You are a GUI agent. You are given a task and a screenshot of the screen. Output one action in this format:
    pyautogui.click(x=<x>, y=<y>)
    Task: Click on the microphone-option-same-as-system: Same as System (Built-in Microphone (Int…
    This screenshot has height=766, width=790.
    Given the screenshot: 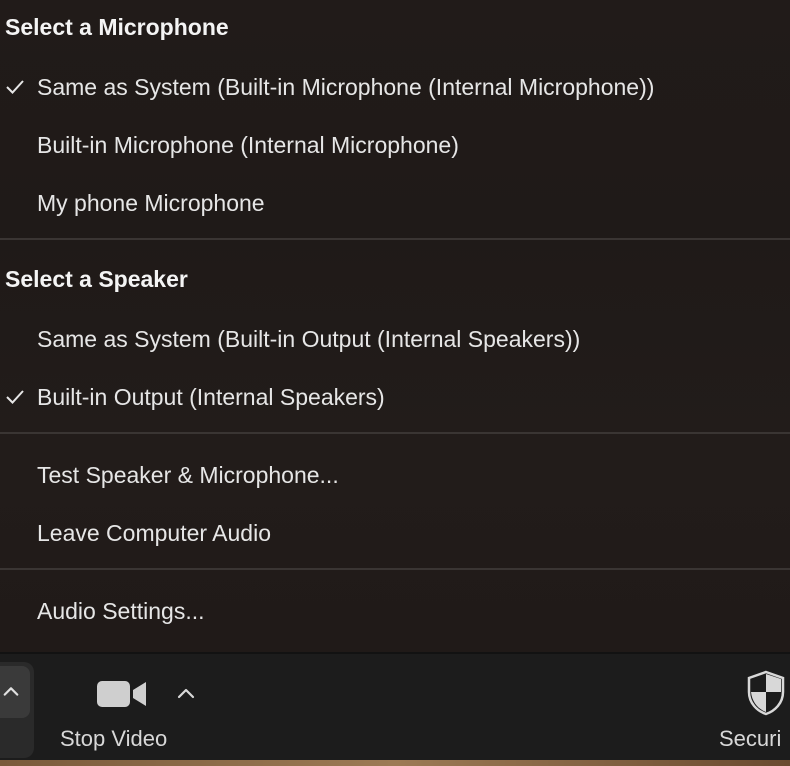 What is the action you would take?
    pyautogui.click(x=395, y=87)
    